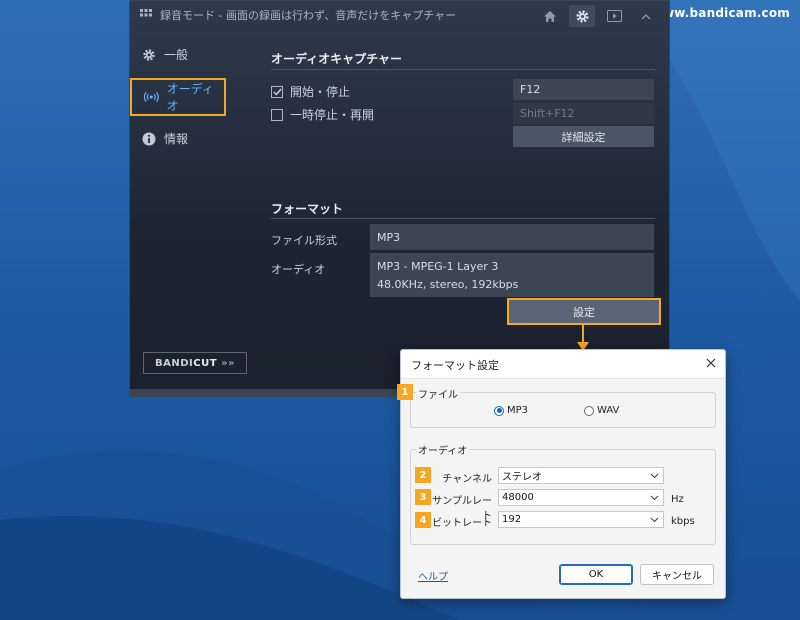 This screenshot has width=800, height=620. I want to click on badge-2: 2, so click(423, 475).